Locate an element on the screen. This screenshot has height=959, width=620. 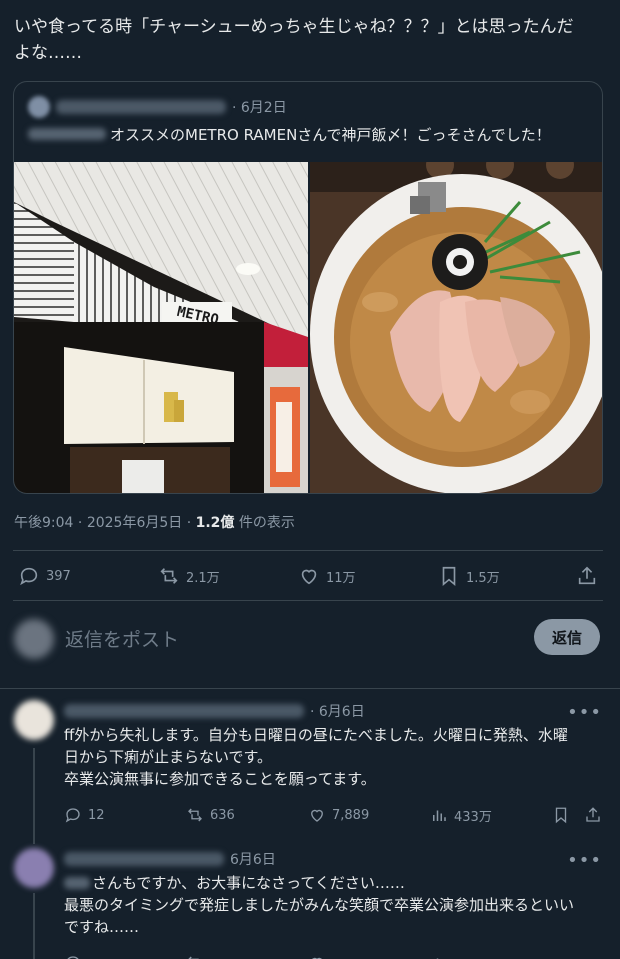
view-count: 433万 is located at coordinates (473, 817).